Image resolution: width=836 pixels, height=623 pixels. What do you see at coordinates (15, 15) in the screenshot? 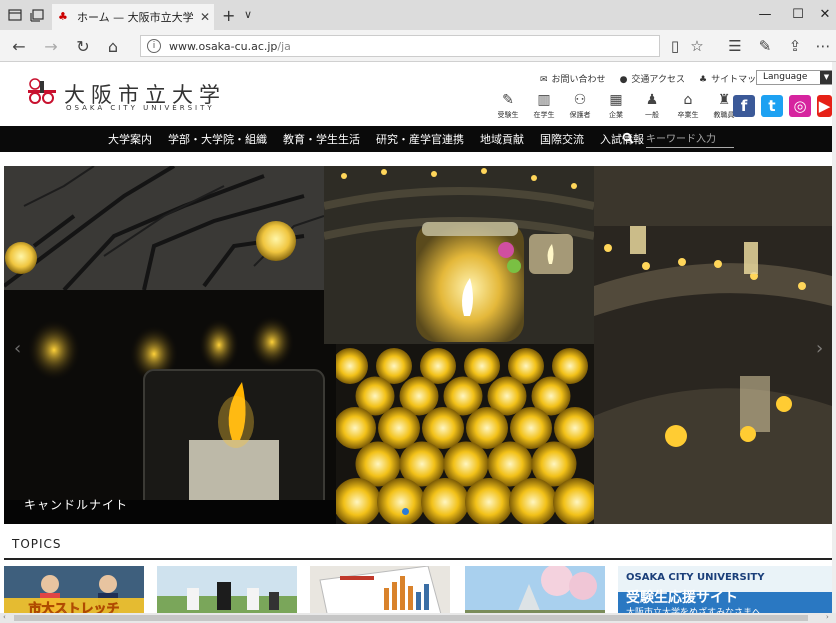
I see `tab-preview-icon` at bounding box center [15, 15].